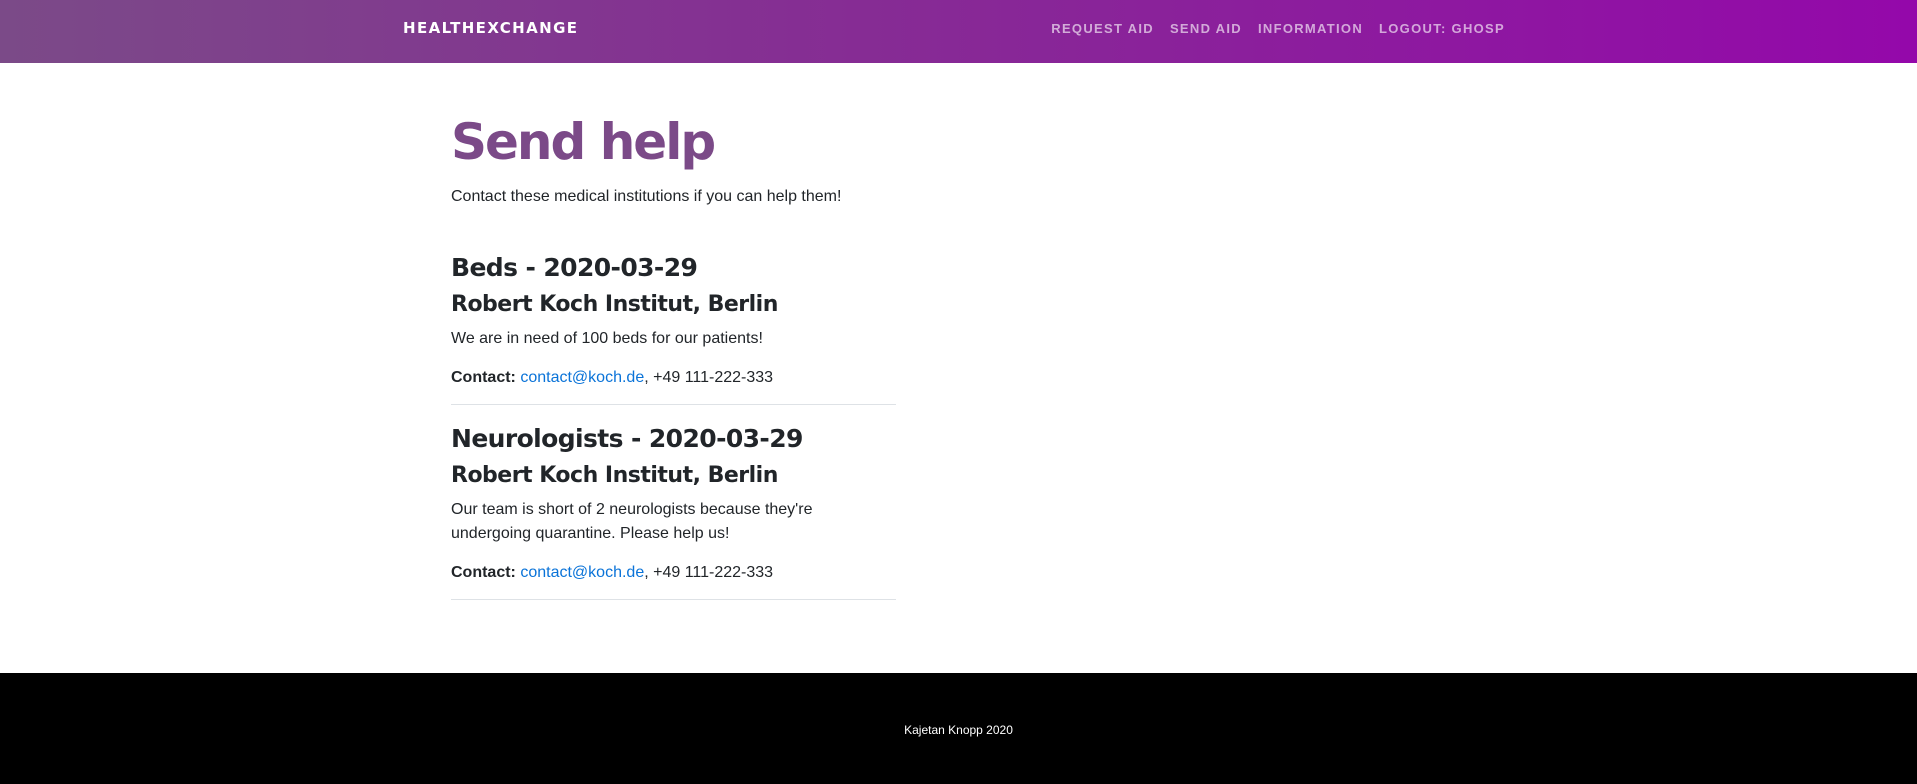  Describe the element at coordinates (490, 28) in the screenshot. I see `brand-logo-link: HEALTHEXCHANGE` at that location.